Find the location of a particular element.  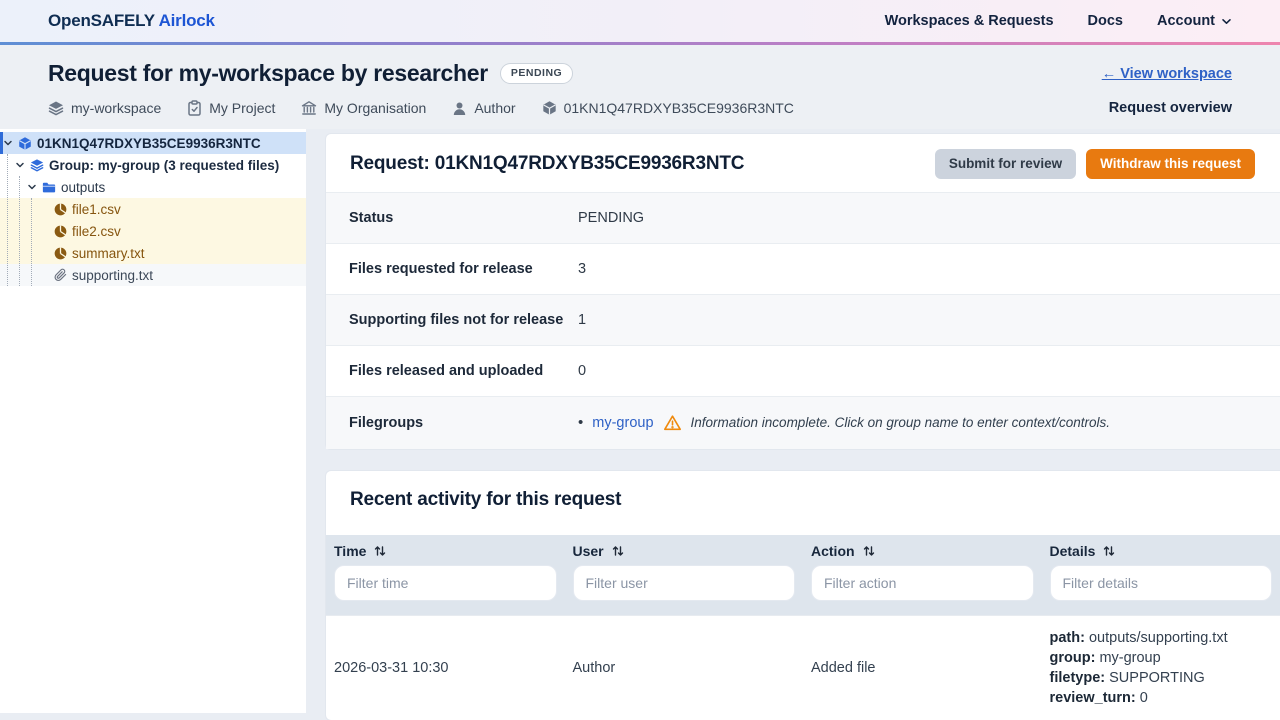

status-badge: PENDING is located at coordinates (536, 73).